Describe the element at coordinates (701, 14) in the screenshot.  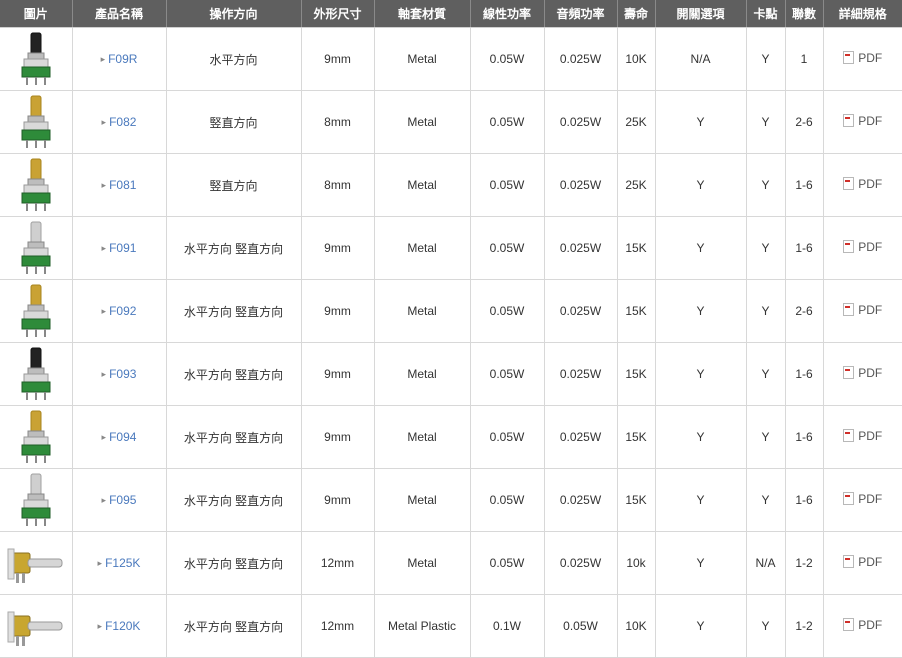
I see `header-switch: 開關選項` at that location.